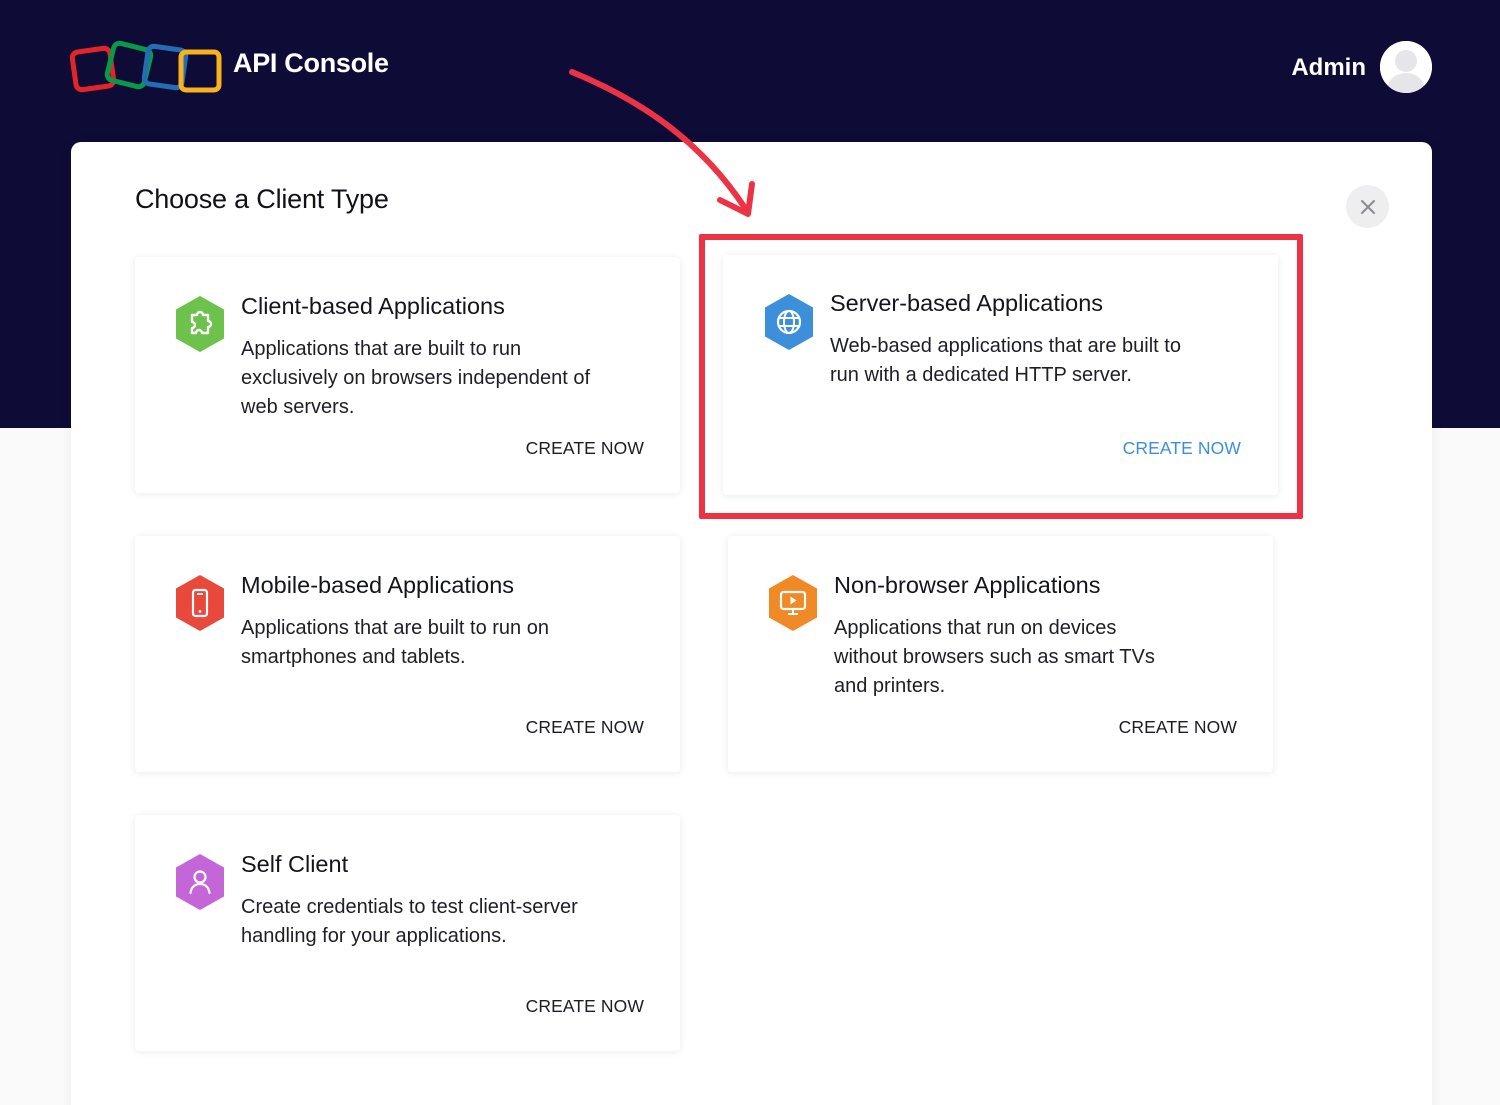 The height and width of the screenshot is (1105, 1500). Describe the element at coordinates (378, 585) in the screenshot. I see `card-title: Mobile-based Applications` at that location.